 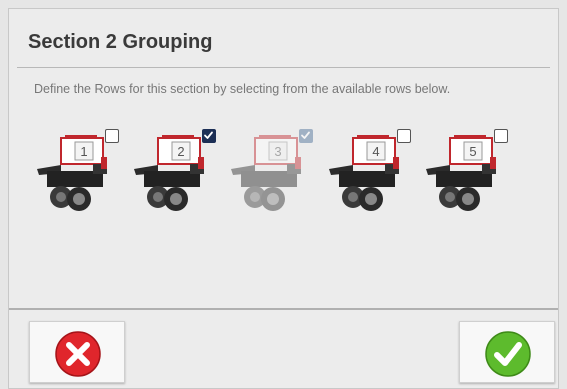 I want to click on row-number-label: 4, so click(x=375, y=151).